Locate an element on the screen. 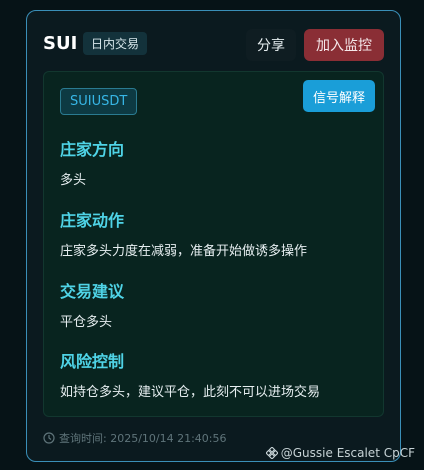 This screenshot has width=424, height=470. query-time-text: 查询时间: 2025/10/14 21:40:56 is located at coordinates (143, 438).